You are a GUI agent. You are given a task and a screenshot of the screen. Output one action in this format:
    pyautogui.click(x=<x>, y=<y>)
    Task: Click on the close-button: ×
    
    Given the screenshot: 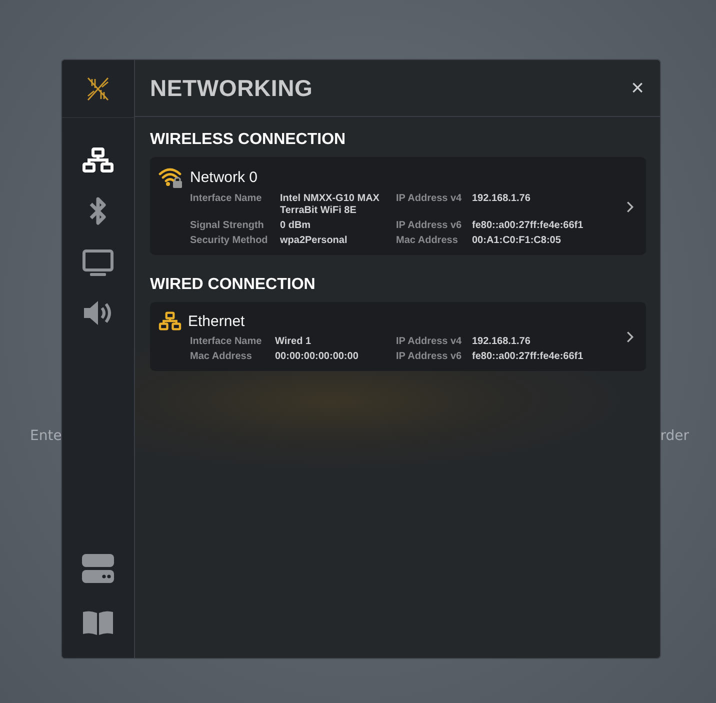 What is the action you would take?
    pyautogui.click(x=637, y=88)
    